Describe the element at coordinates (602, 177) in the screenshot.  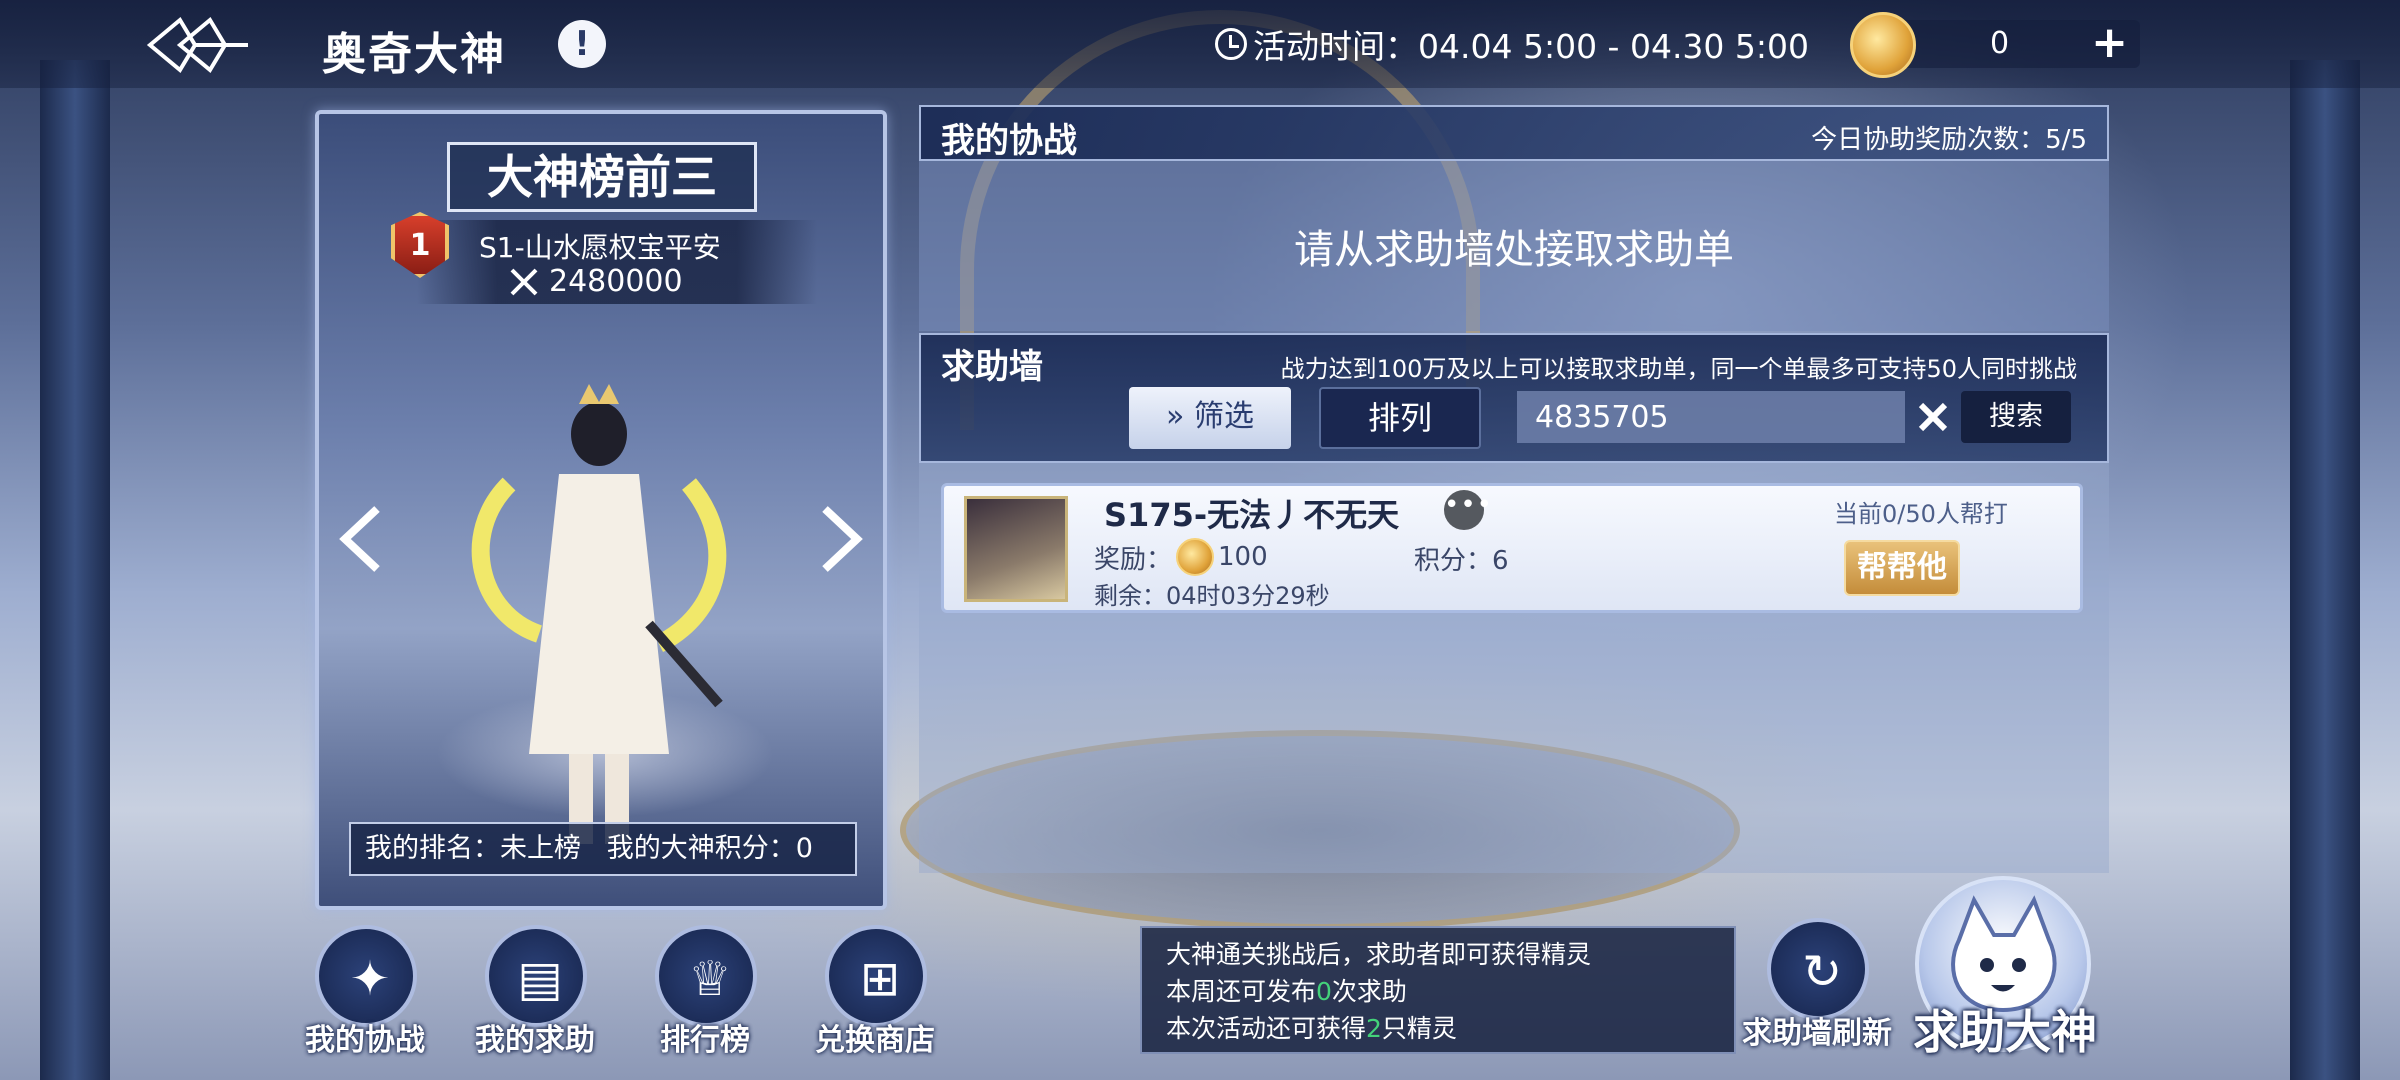
I see `ranking-title: 大神榜前三` at that location.